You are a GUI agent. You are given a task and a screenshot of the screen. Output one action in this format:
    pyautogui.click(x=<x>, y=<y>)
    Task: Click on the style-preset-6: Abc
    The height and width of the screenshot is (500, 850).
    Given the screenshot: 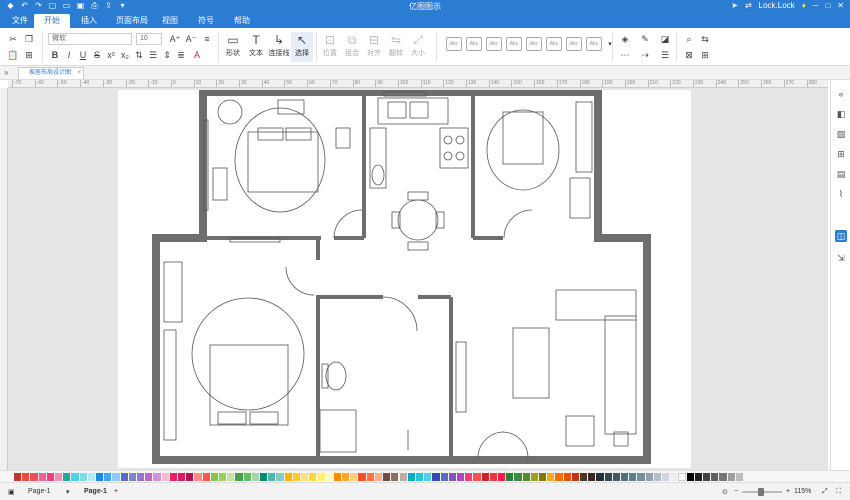 What is the action you would take?
    pyautogui.click(x=554, y=44)
    